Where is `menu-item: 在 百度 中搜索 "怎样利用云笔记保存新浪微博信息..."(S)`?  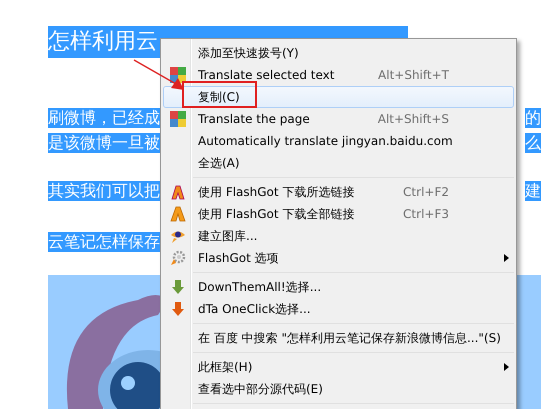 menu-item: 在 百度 中搜索 "怎样利用云笔记保存新浪微博信息..."(S) is located at coordinates (338, 338).